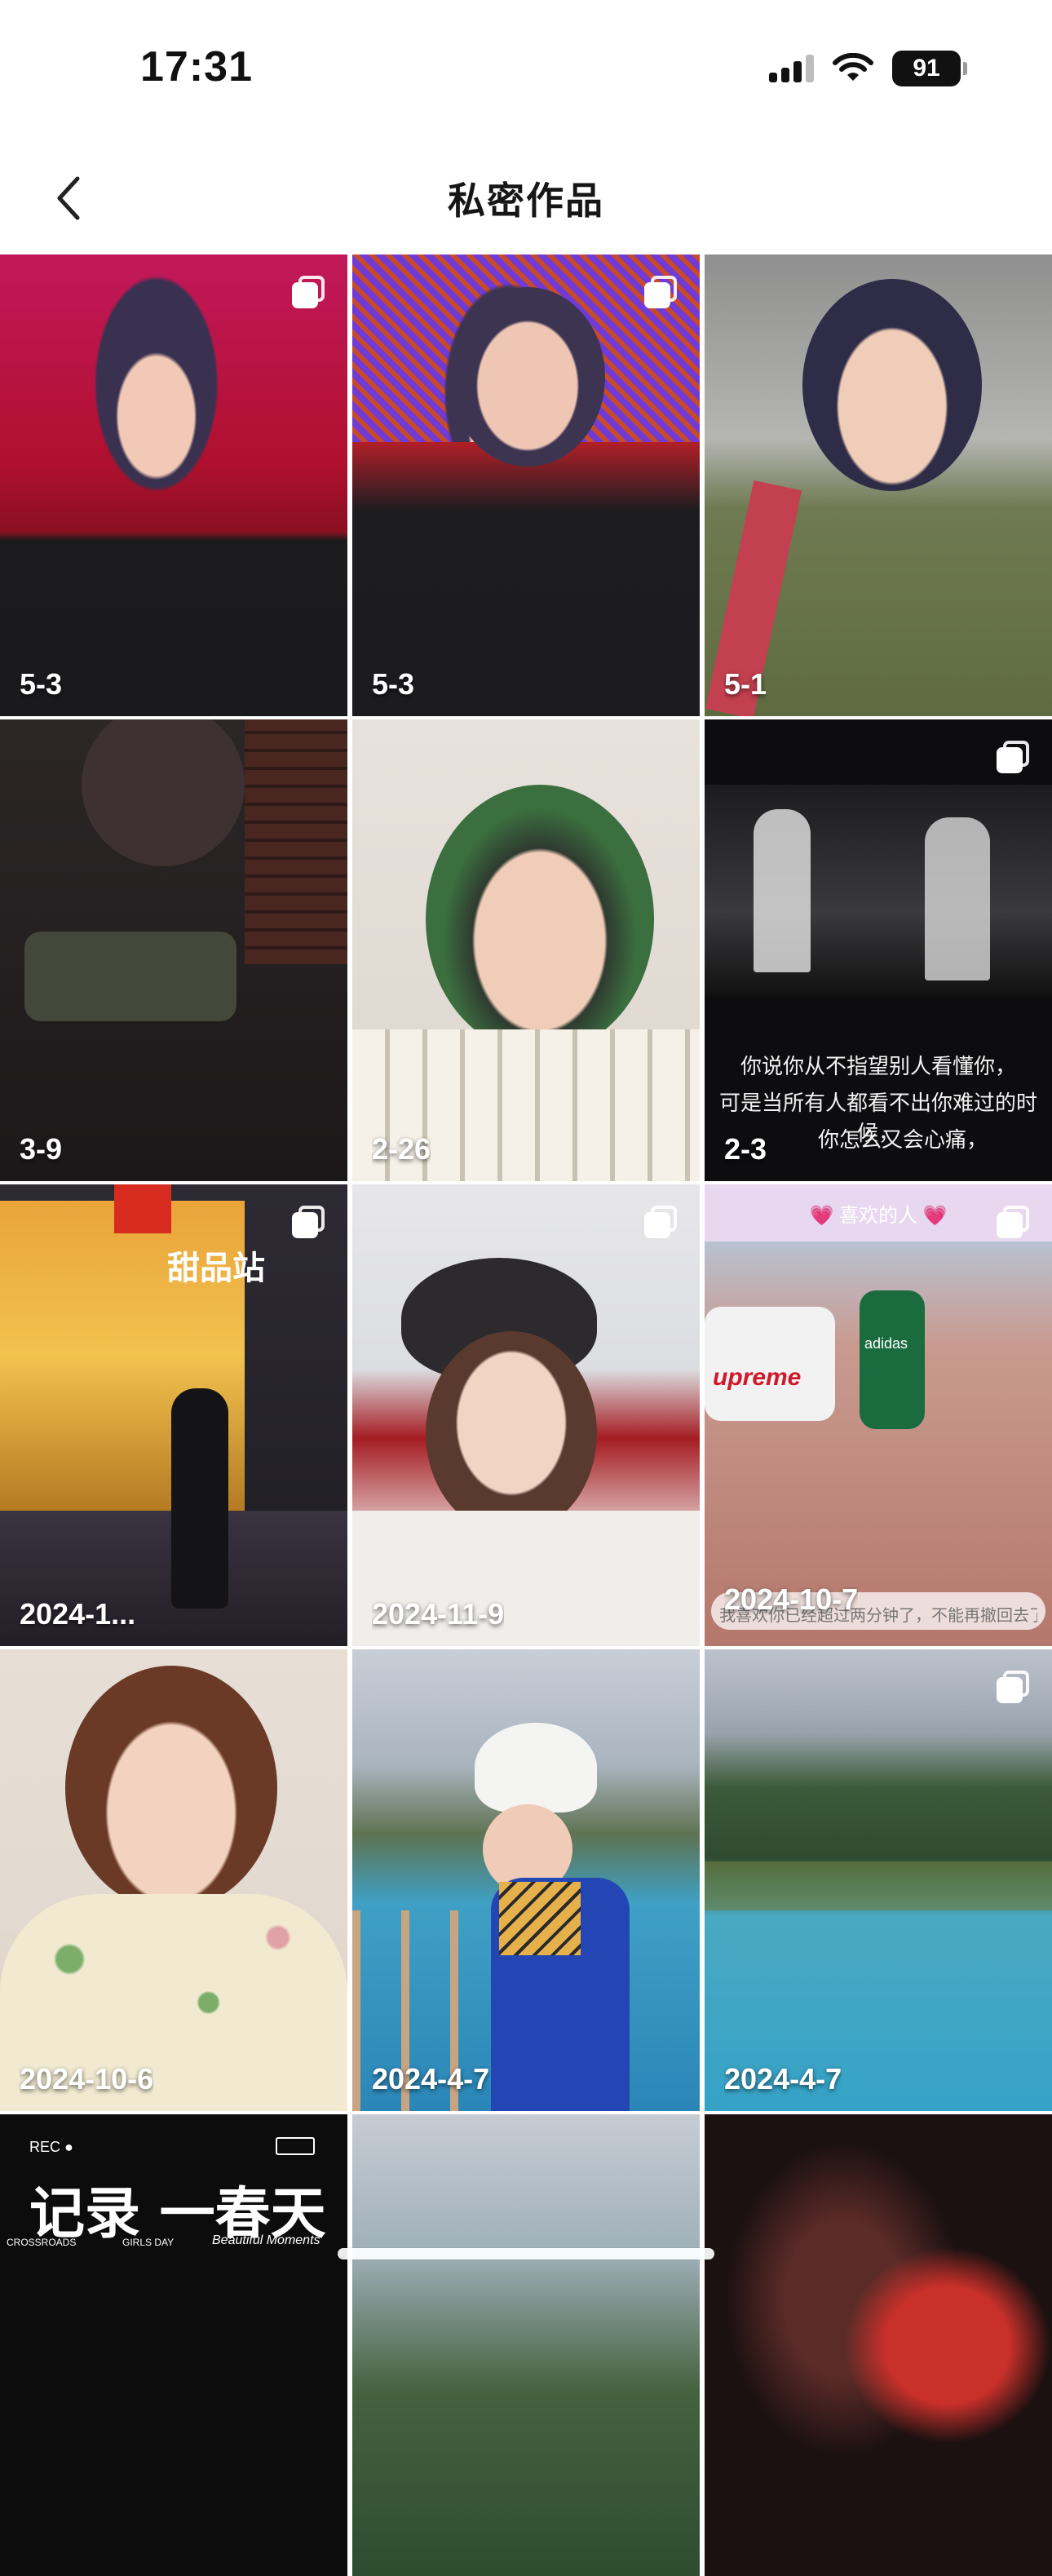 The image size is (1052, 2576). Describe the element at coordinates (878, 1066) in the screenshot. I see `video-caption-line: 你说你从不指望别人看懂你，` at that location.